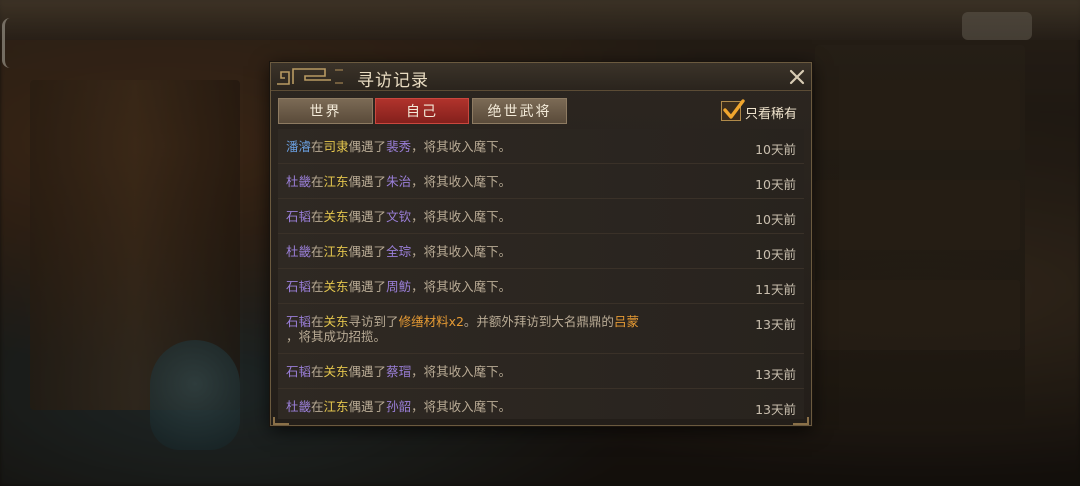 This screenshot has width=1080, height=486. I want to click on record-text: 石韬在关东偶遇了蔡瑁，将其收入麾下。, so click(399, 371).